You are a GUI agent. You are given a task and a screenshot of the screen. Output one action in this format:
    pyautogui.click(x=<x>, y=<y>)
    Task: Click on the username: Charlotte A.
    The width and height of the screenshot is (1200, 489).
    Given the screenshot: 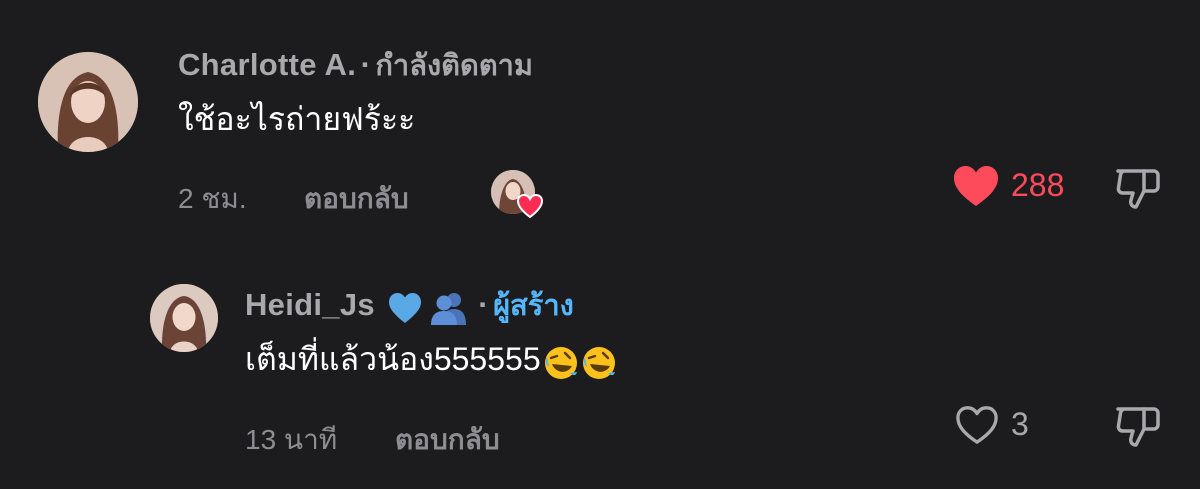 What is the action you would take?
    pyautogui.click(x=267, y=64)
    